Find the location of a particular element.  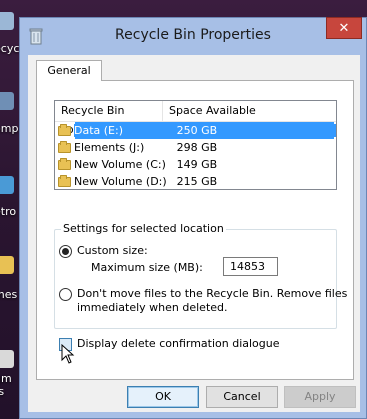

list-item: New Volume (C:) 149 GB is located at coordinates (195, 164).